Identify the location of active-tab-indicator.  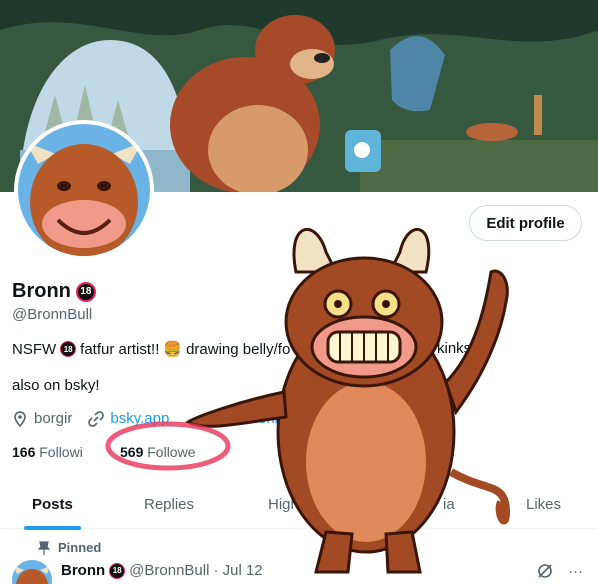
(52, 528).